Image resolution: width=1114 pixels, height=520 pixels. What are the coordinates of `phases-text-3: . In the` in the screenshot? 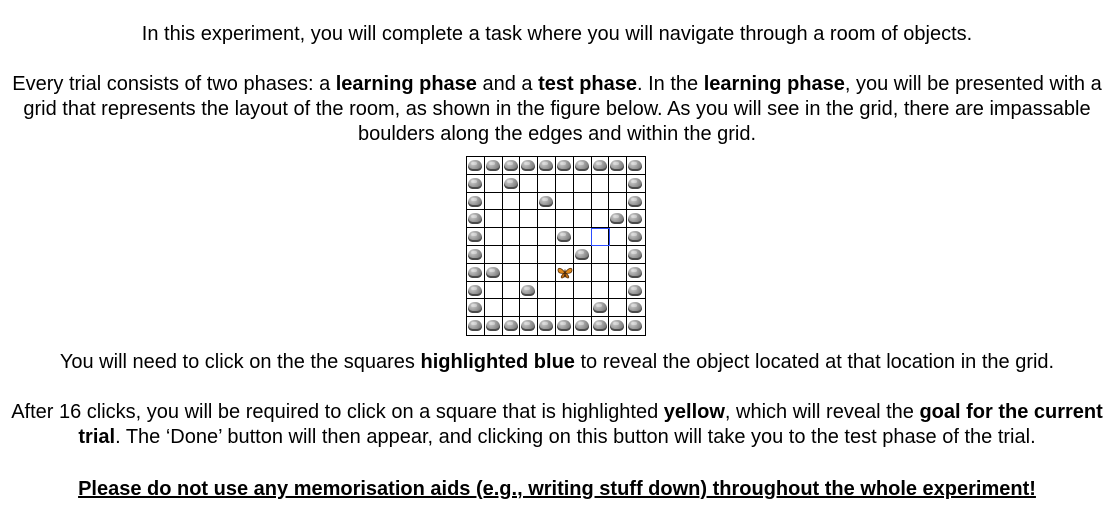 It's located at (670, 84).